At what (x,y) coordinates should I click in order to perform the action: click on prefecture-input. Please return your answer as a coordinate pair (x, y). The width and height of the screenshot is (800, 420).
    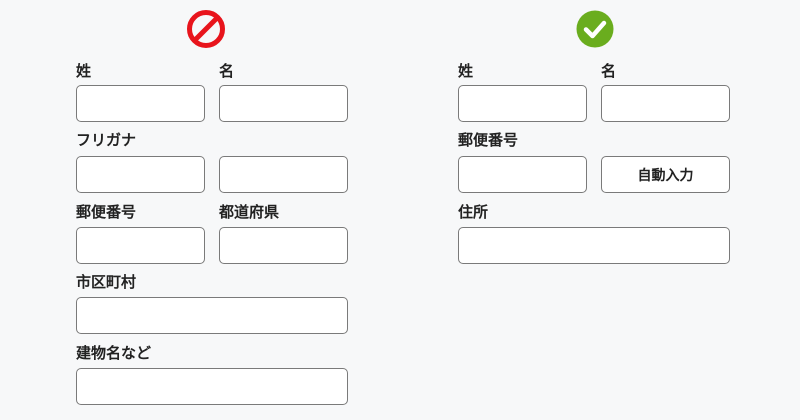
    Looking at the image, I should click on (283, 245).